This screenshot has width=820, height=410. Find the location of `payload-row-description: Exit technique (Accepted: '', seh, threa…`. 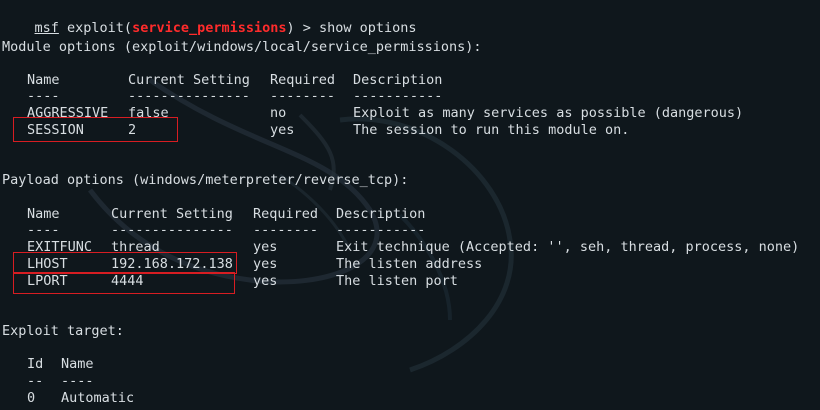

payload-row-description: Exit technique (Accepted: '', seh, threa… is located at coordinates (568, 247).